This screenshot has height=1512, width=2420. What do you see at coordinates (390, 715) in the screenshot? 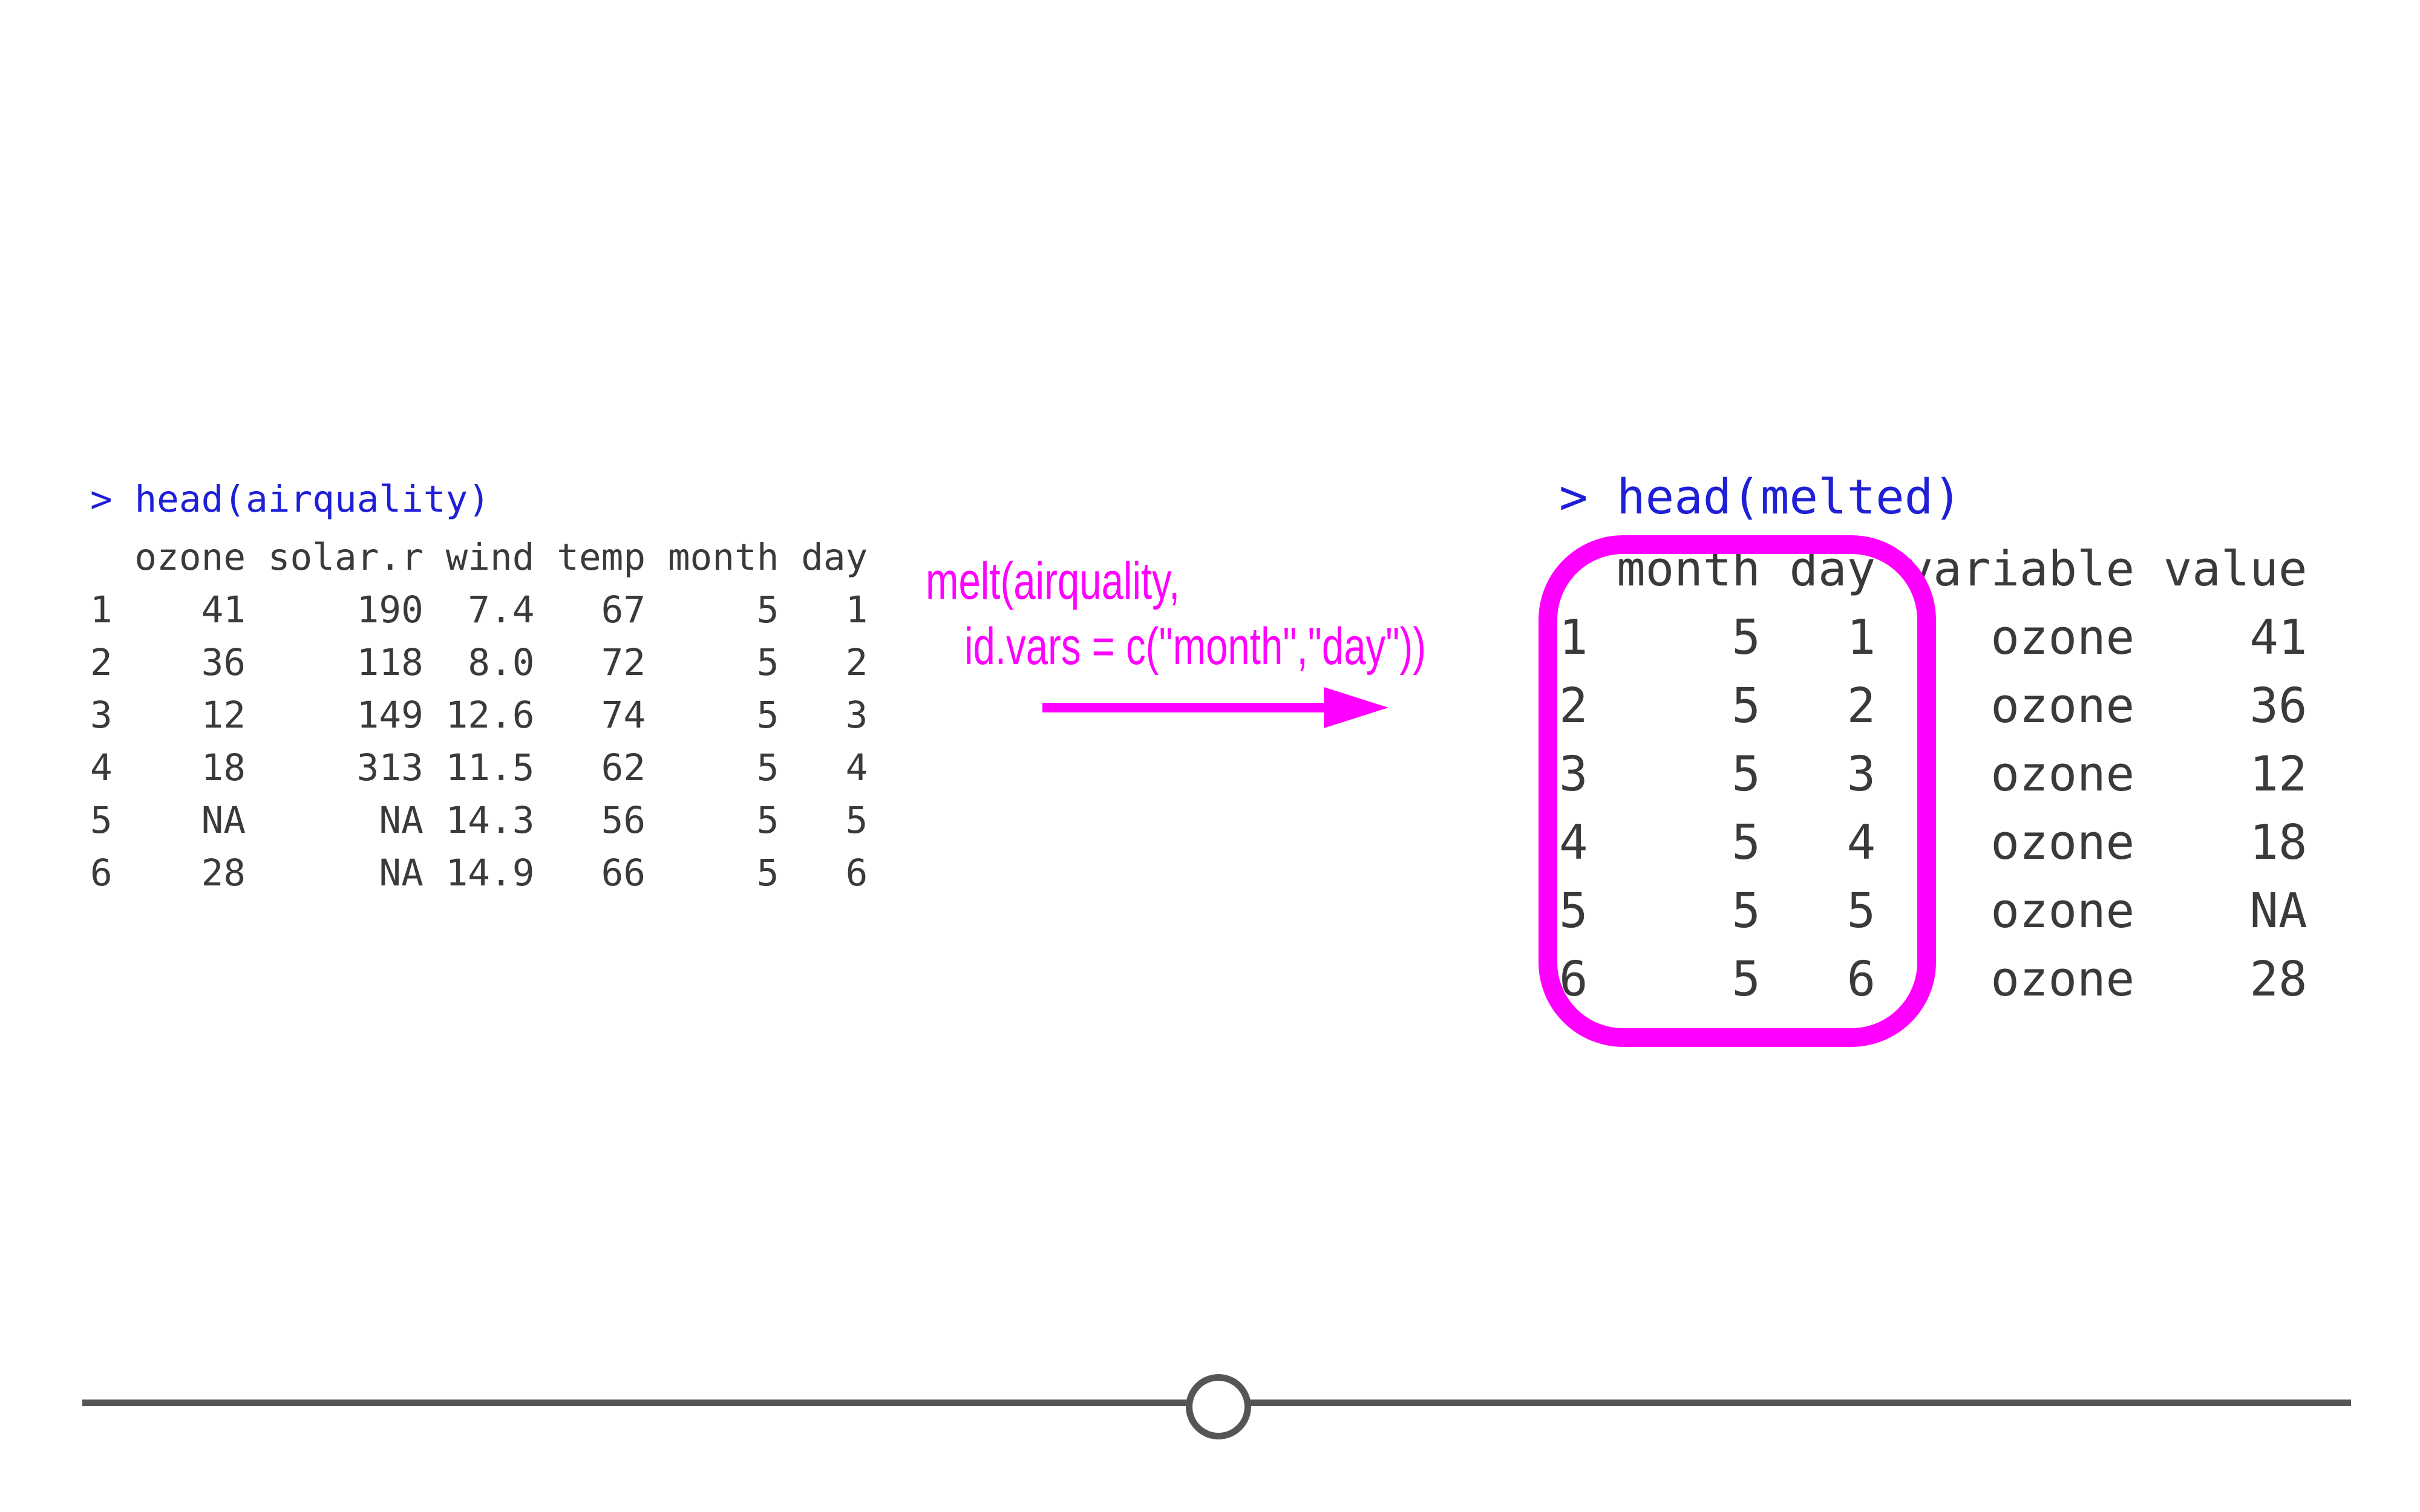
I see `table-cell: 149` at bounding box center [390, 715].